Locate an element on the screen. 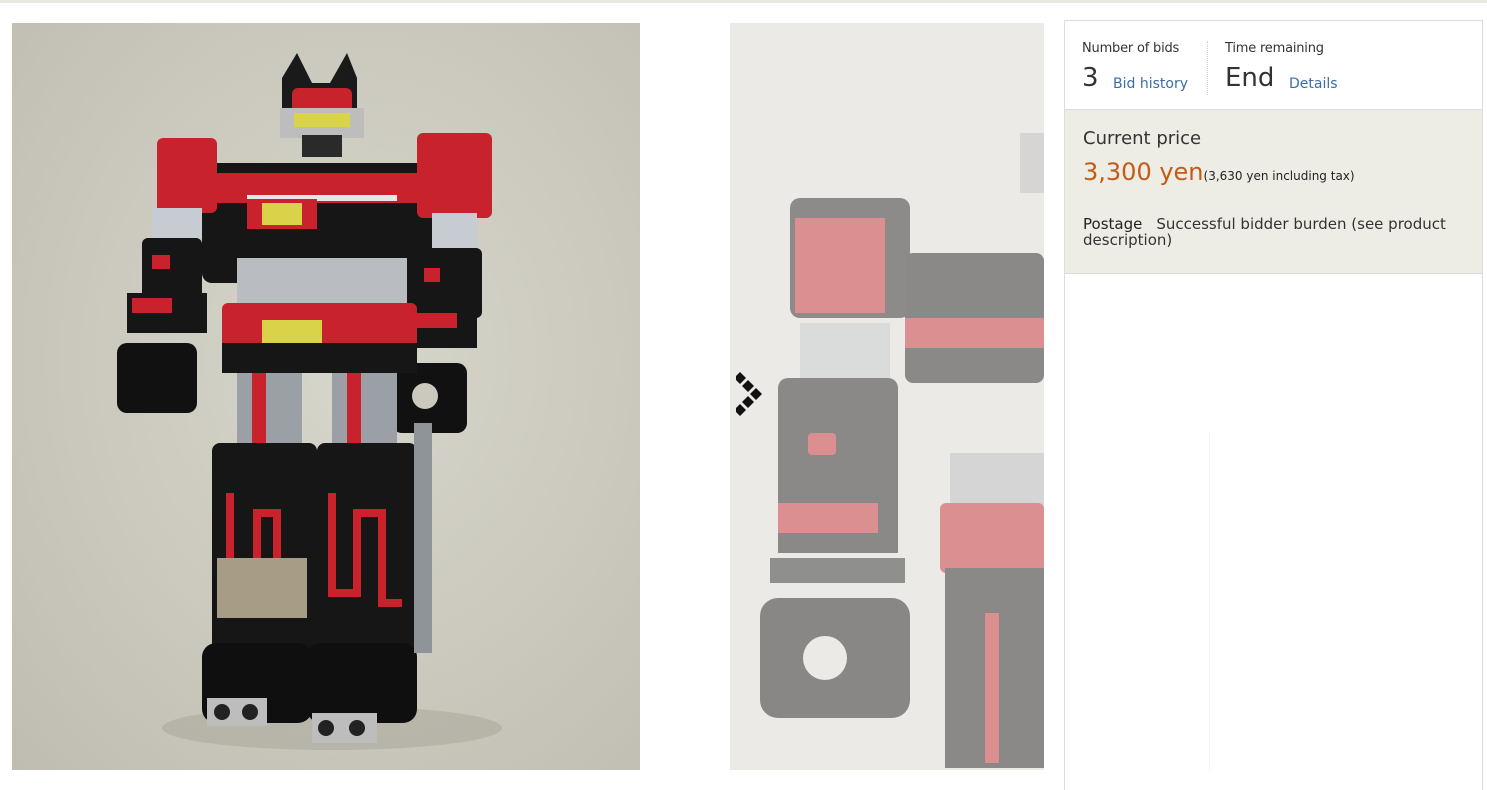  price-row: 3,300 yen(3,630 yen including tax) is located at coordinates (1219, 172).